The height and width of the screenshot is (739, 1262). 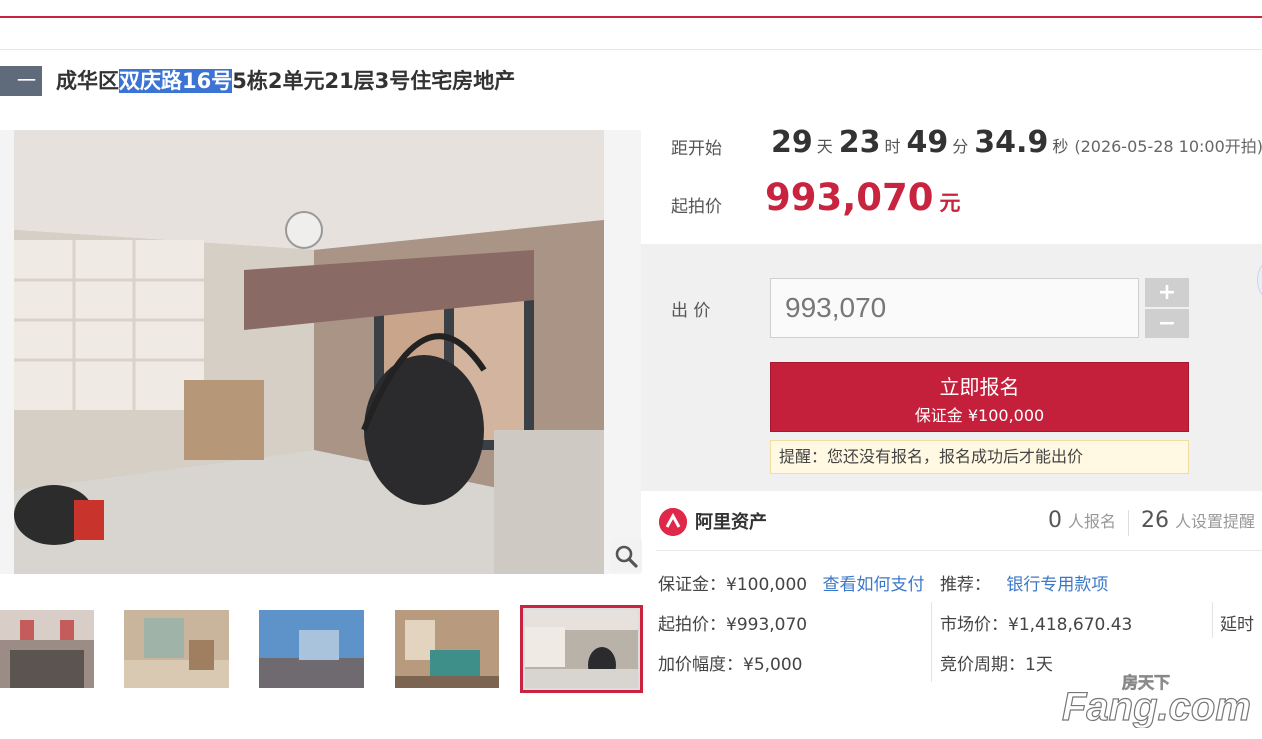 I want to click on magnifier-icon, so click(x=626, y=556).